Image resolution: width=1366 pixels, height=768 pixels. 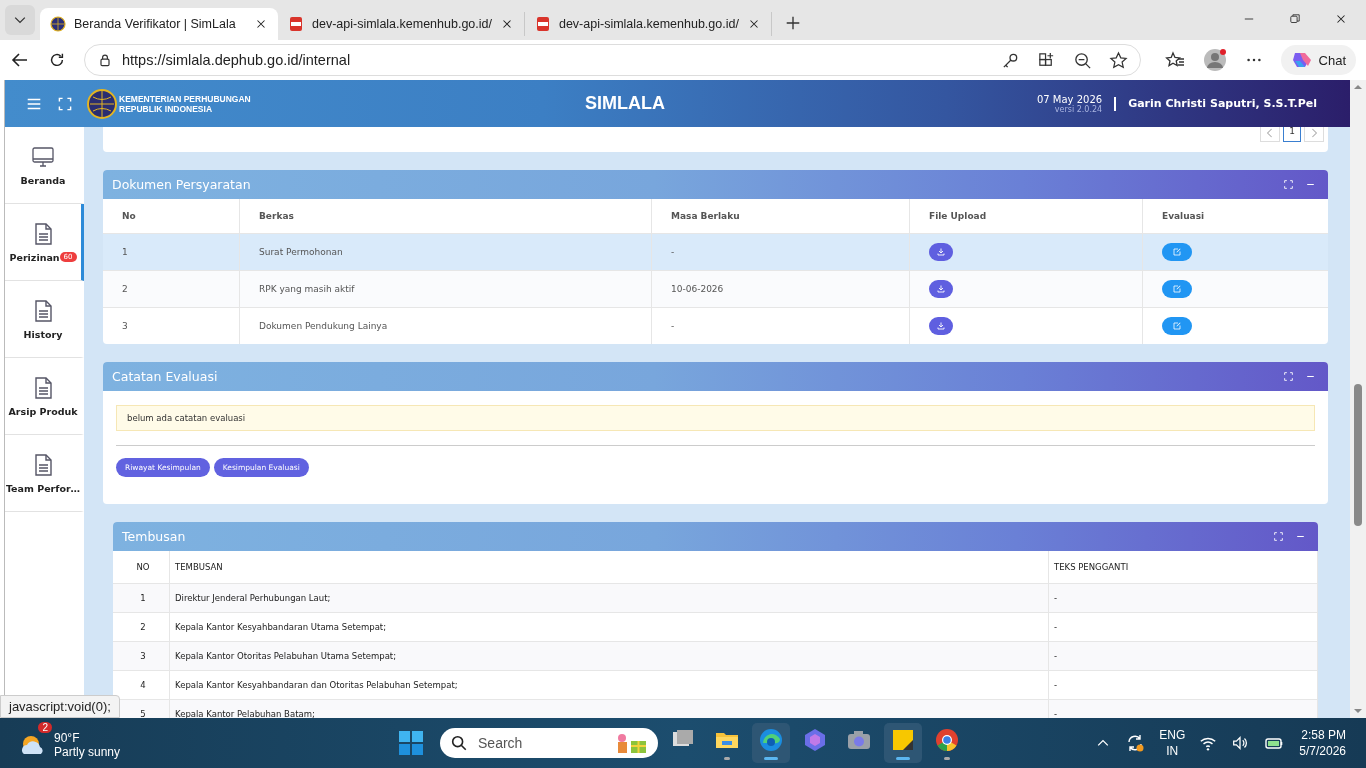 I want to click on user-name: Garin Christi Saputri, S.S.T.Pel, so click(x=1222, y=103).